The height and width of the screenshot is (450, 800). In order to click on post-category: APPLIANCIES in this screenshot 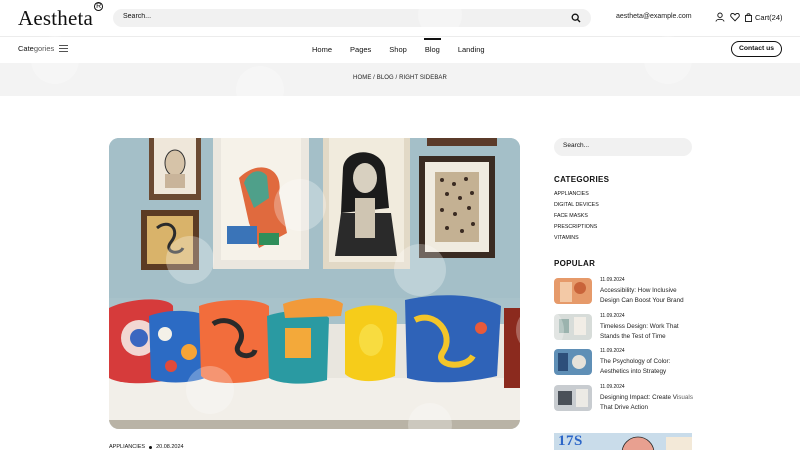, I will do `click(127, 447)`.